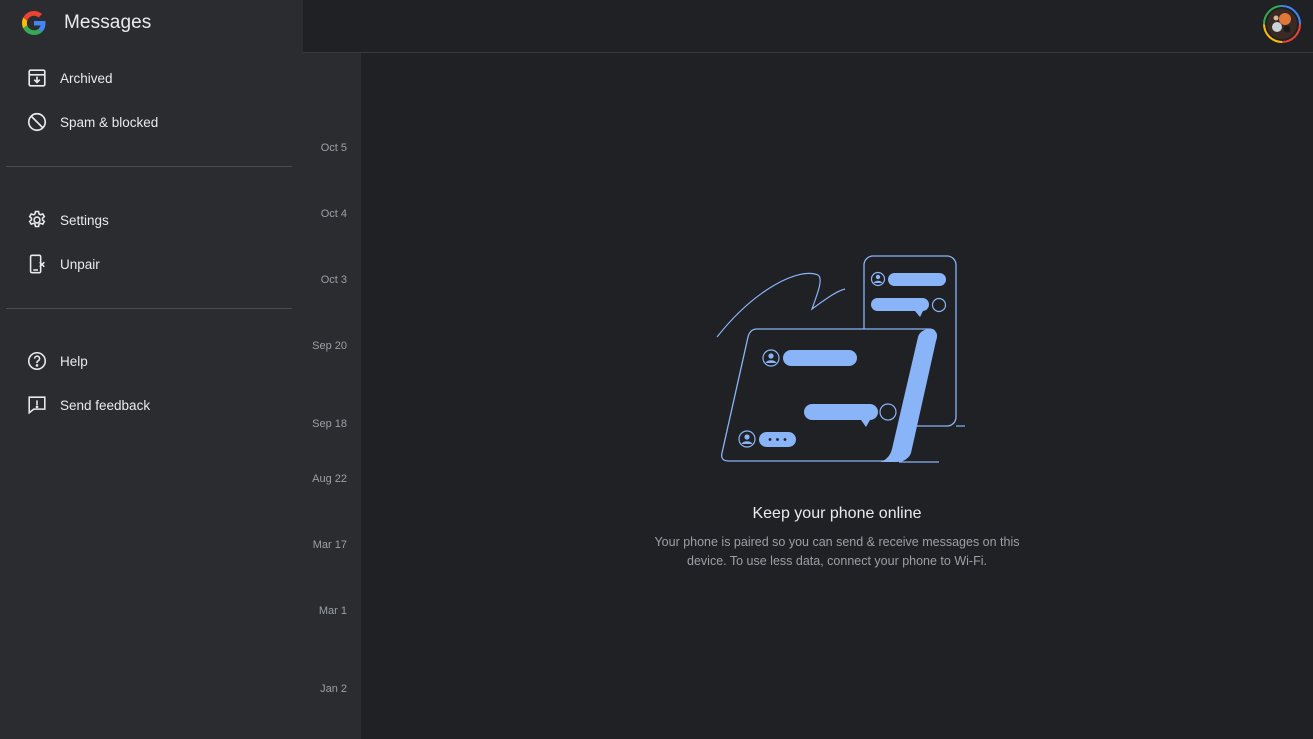  What do you see at coordinates (34, 23) in the screenshot?
I see `google-logo-icon` at bounding box center [34, 23].